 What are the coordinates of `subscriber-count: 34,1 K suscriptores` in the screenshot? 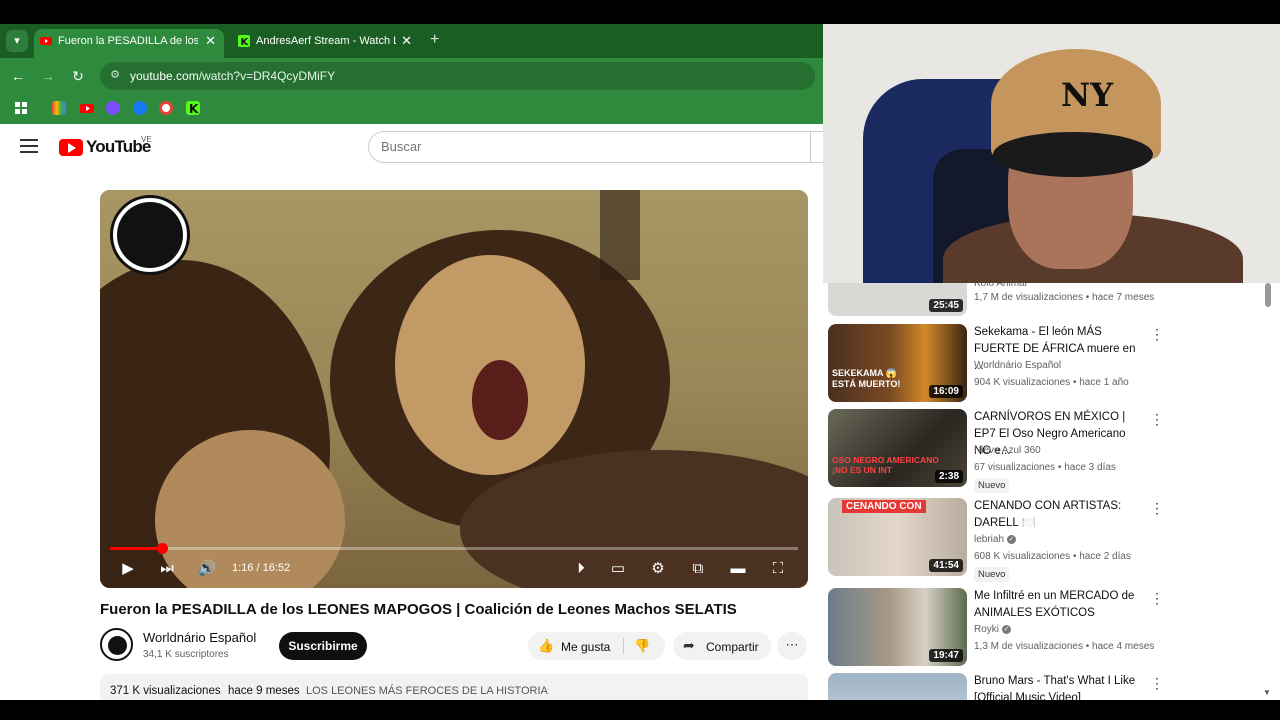 It's located at (186, 654).